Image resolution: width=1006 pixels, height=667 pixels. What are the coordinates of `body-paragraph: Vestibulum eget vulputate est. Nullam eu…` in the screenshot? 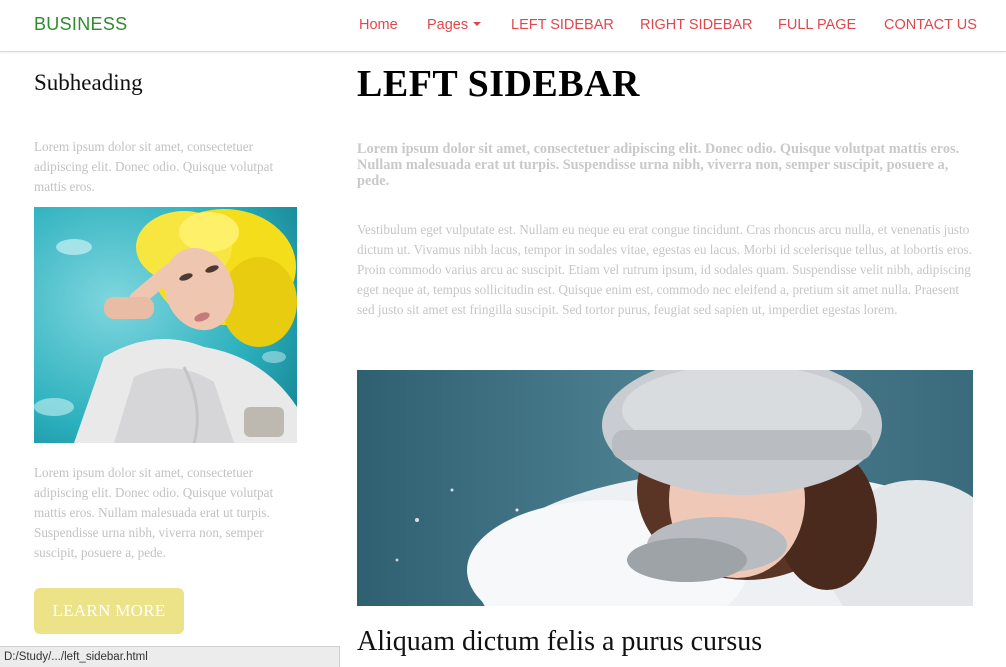 It's located at (664, 269).